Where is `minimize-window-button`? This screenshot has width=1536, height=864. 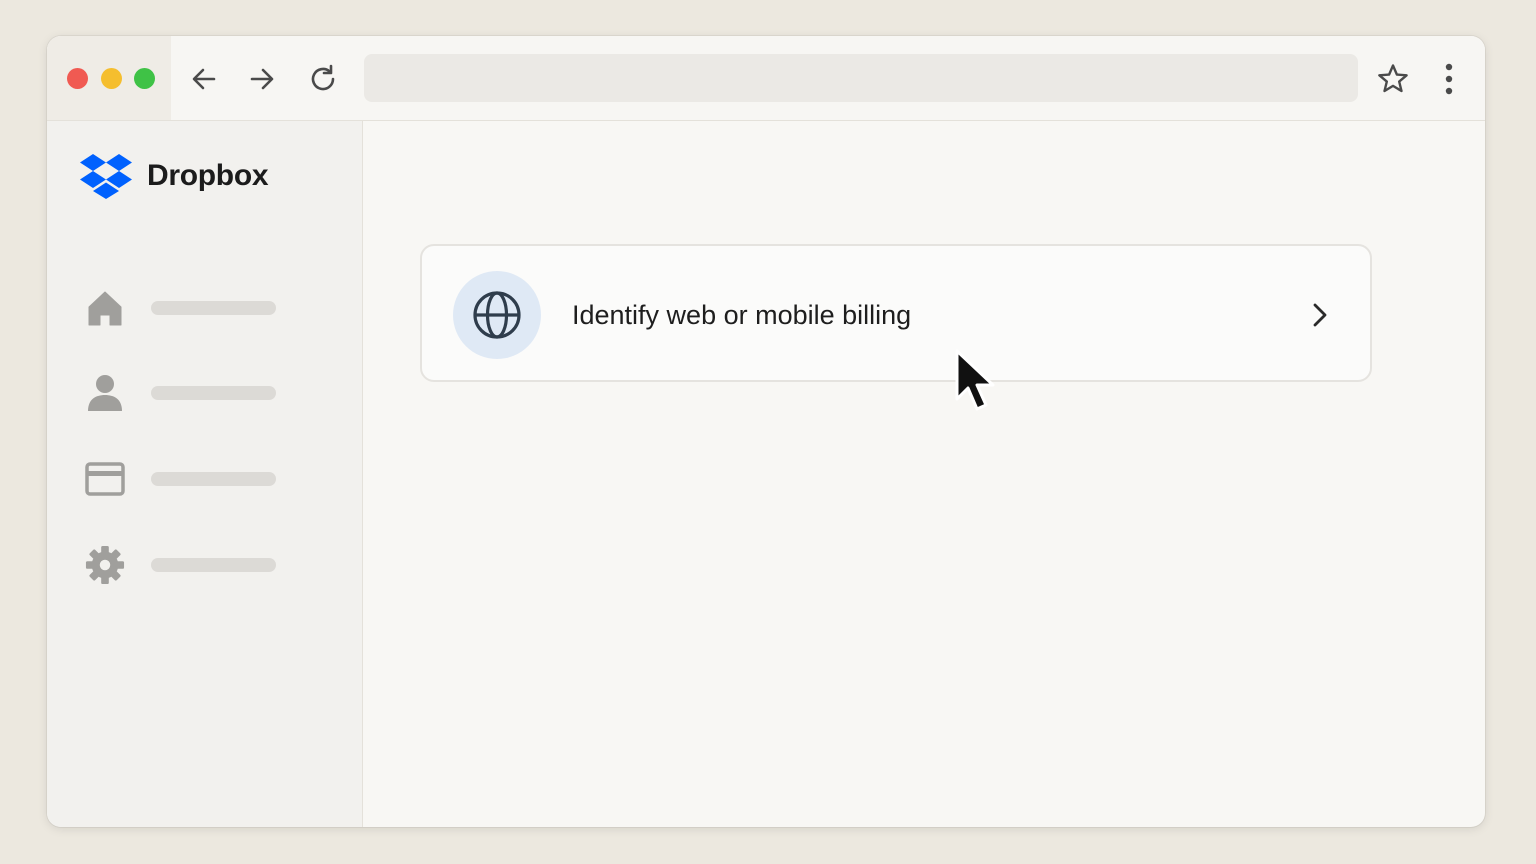
minimize-window-button is located at coordinates (111, 78).